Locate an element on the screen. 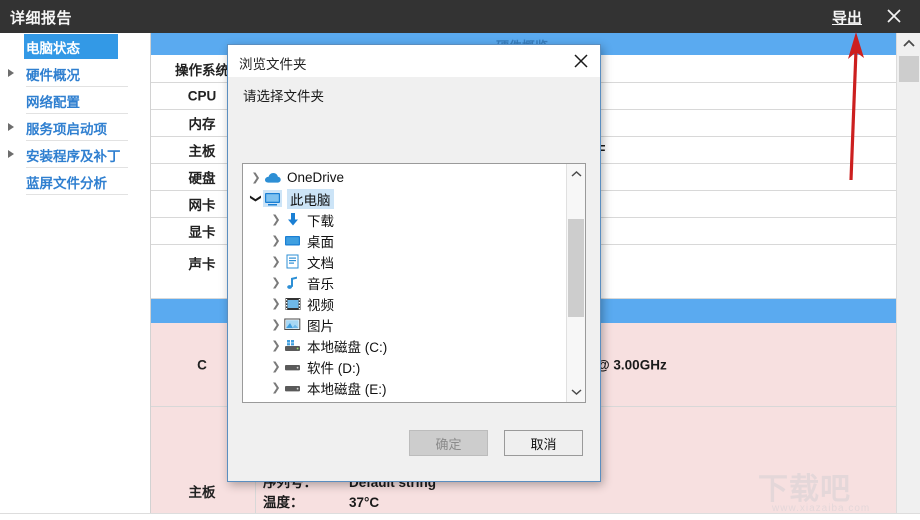 Image resolution: width=920 pixels, height=520 pixels. sidebar-item-computer-status: 电脑状态 is located at coordinates (75, 46).